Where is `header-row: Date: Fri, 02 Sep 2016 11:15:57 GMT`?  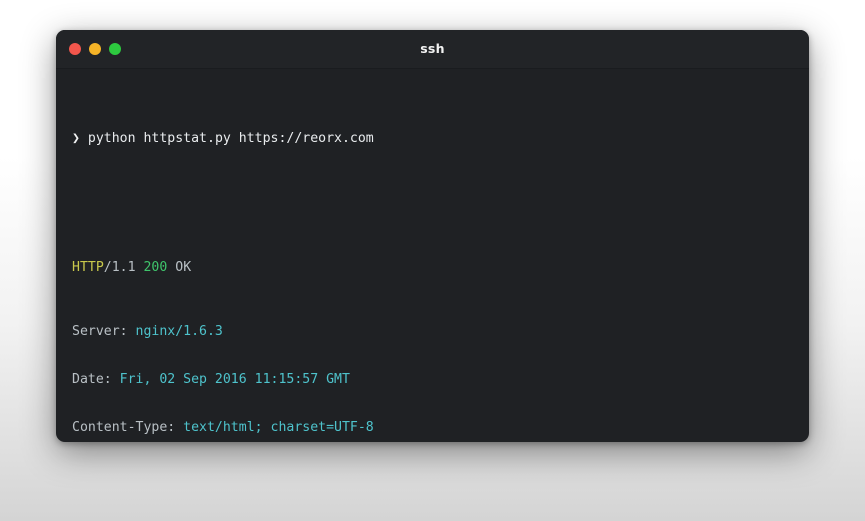 header-row: Date: Fri, 02 Sep 2016 11:15:57 GMT is located at coordinates (432, 380).